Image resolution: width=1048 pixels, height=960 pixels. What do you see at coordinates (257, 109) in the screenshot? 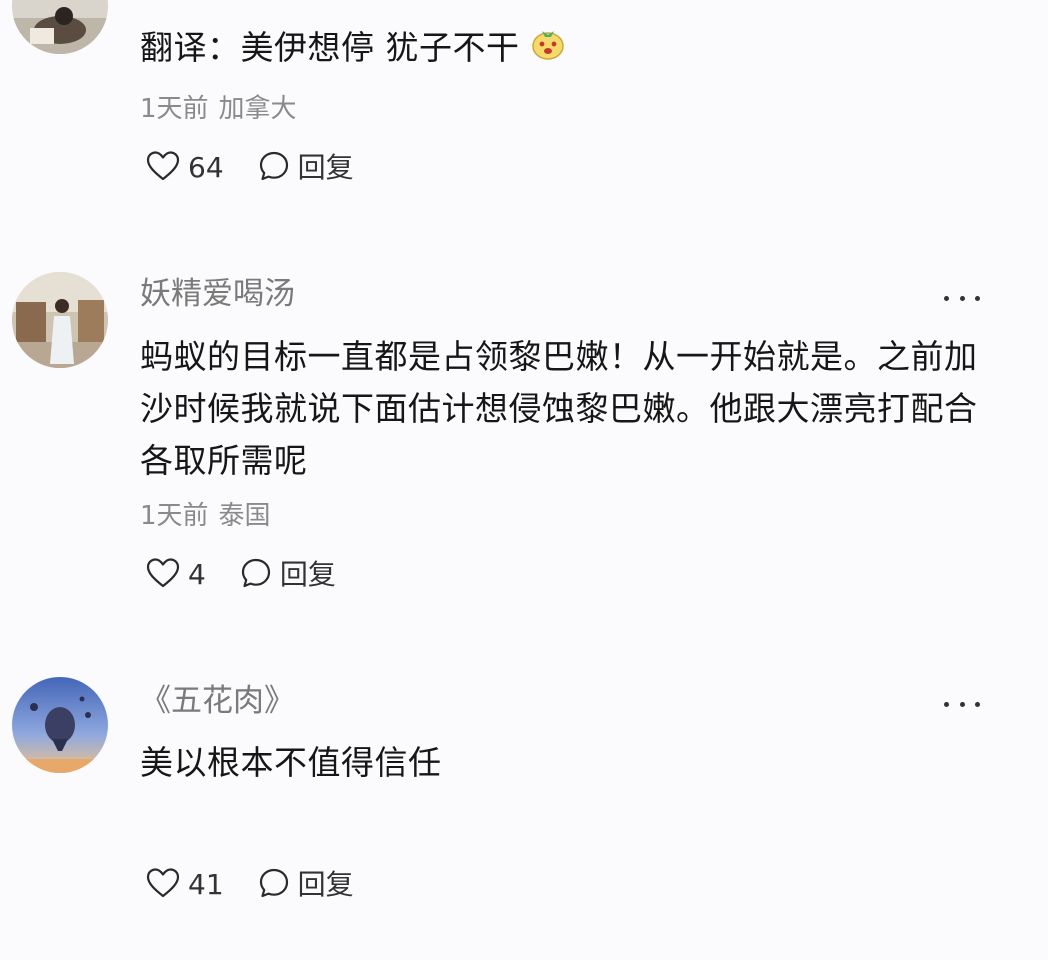
I see `comment-location: 加拿大` at bounding box center [257, 109].